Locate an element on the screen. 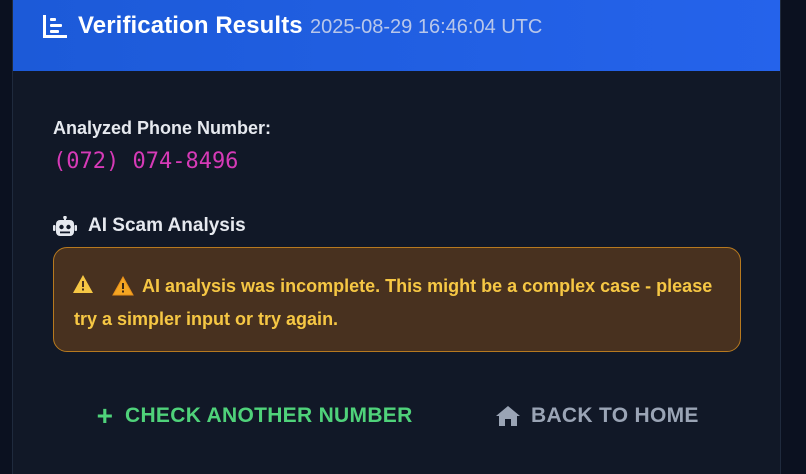 This screenshot has height=474, width=806. back-to-home-button: BACK TO HOME is located at coordinates (597, 416).